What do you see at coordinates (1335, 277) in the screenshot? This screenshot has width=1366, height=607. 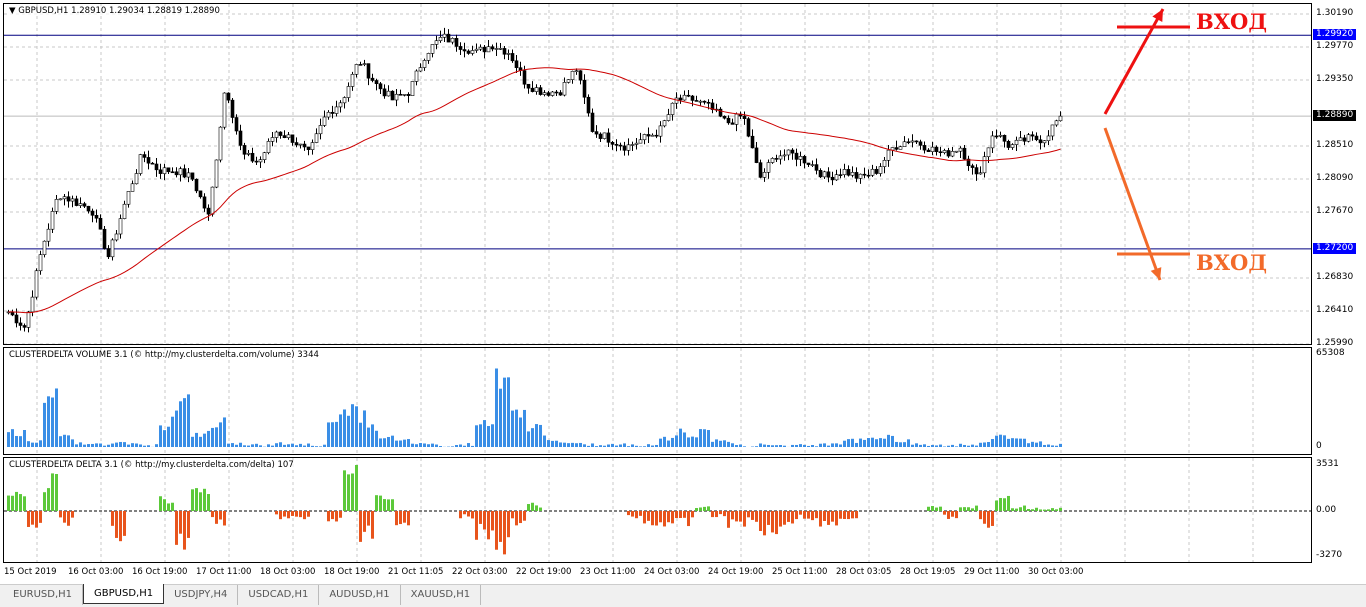 I see `price-tick-label: 1.26830` at bounding box center [1335, 277].